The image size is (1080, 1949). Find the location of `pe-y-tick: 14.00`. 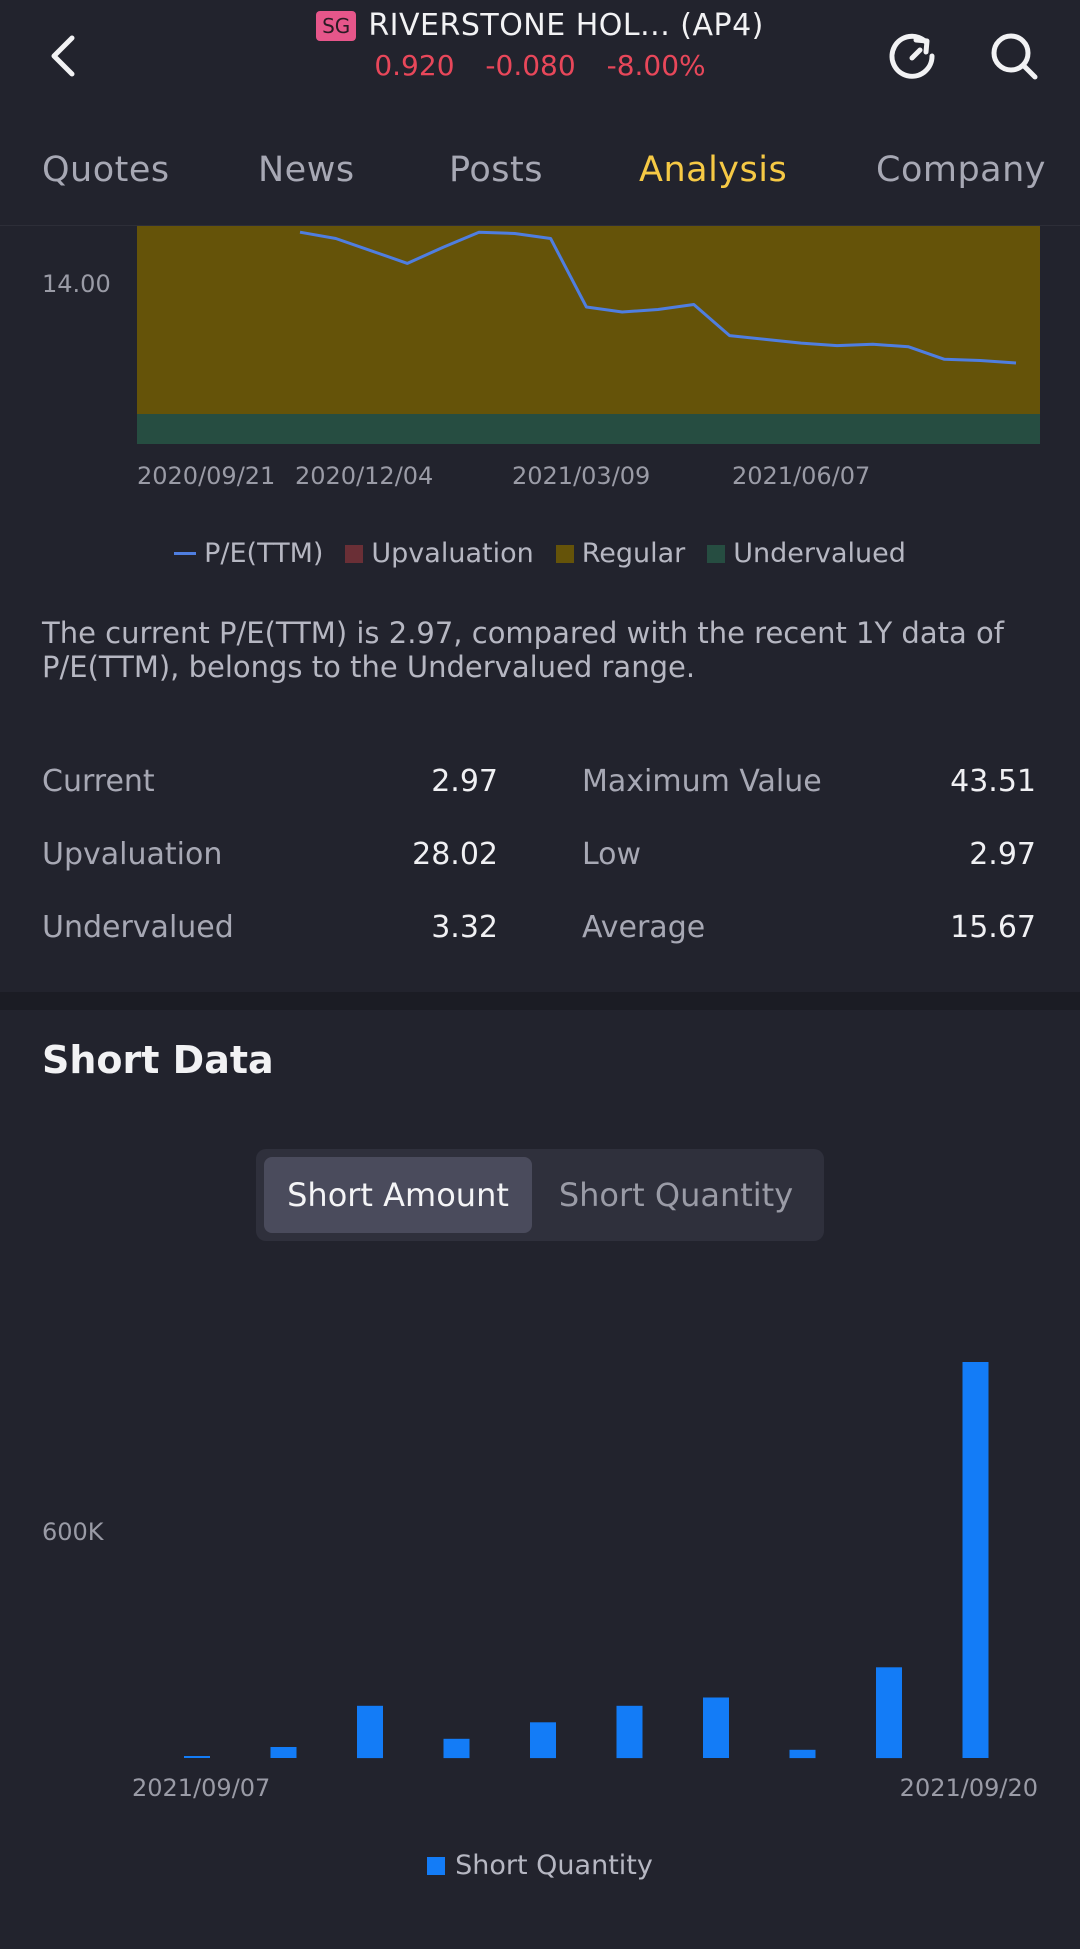

pe-y-tick: 14.00 is located at coordinates (76, 284).